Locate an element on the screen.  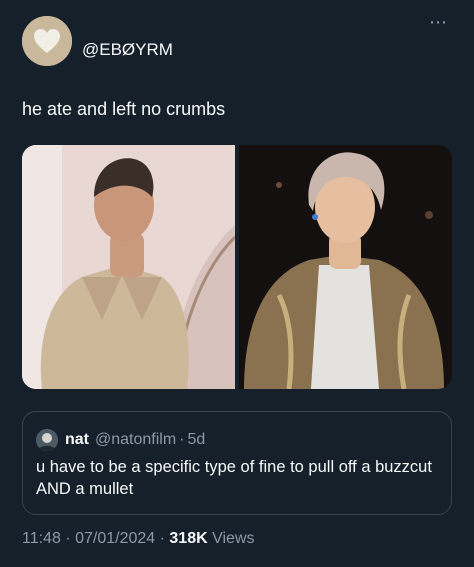
quote-avatar-image is located at coordinates (47, 440).